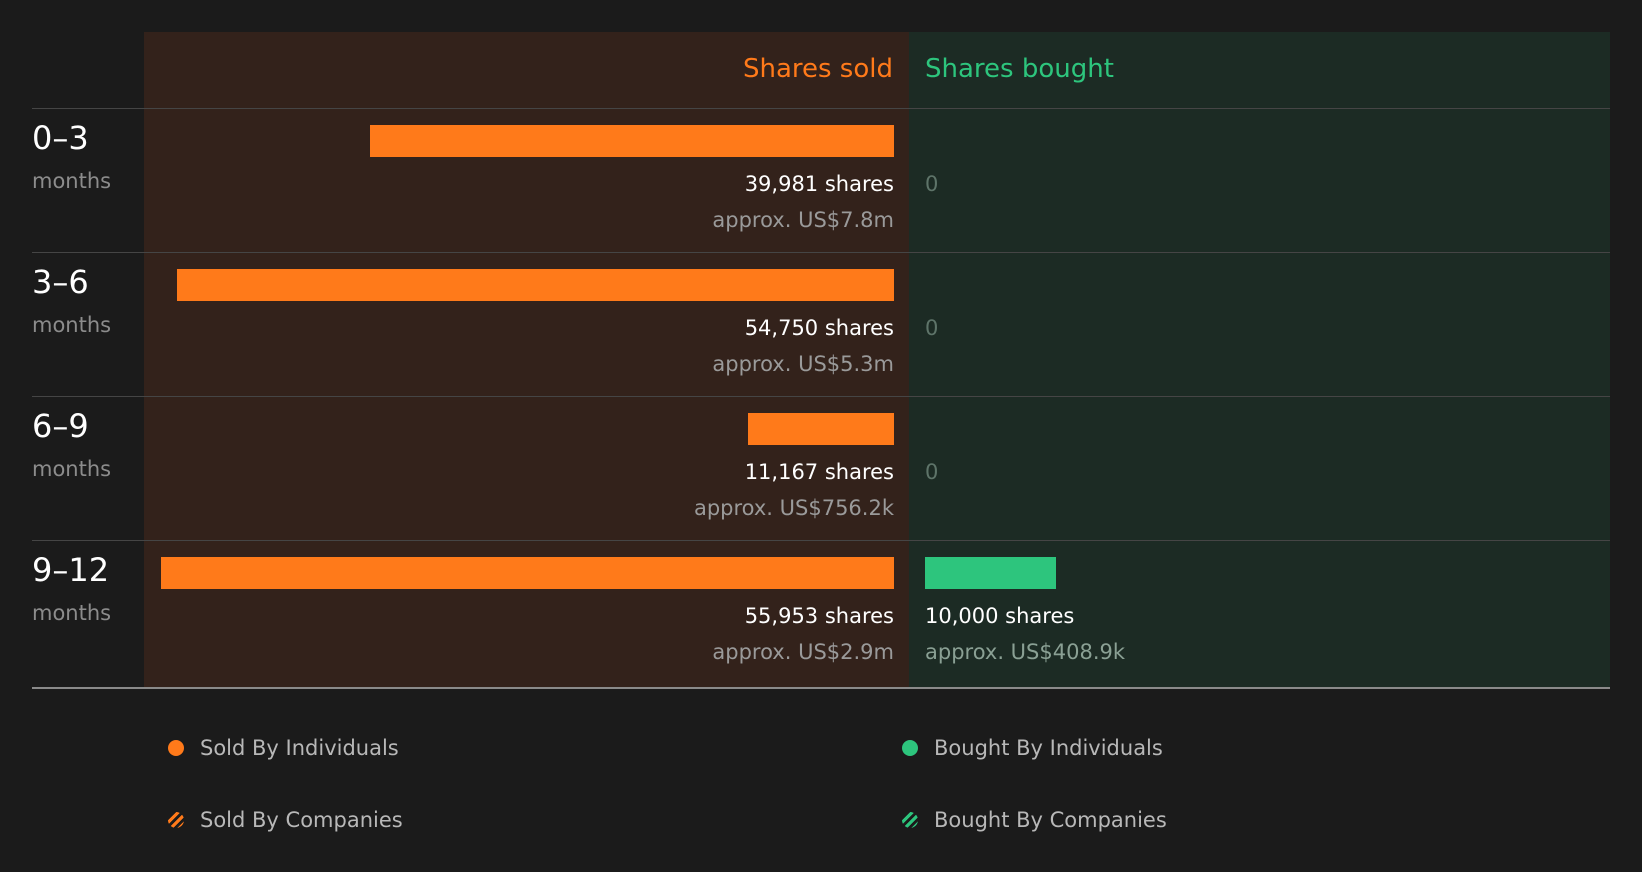 The width and height of the screenshot is (1642, 872). I want to click on sold-shares-label: 11,167 shares, so click(819, 472).